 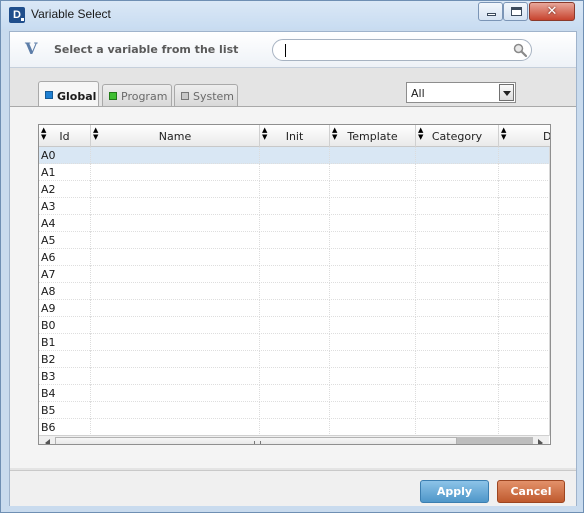 What do you see at coordinates (214, 96) in the screenshot?
I see `tab-label: System` at bounding box center [214, 96].